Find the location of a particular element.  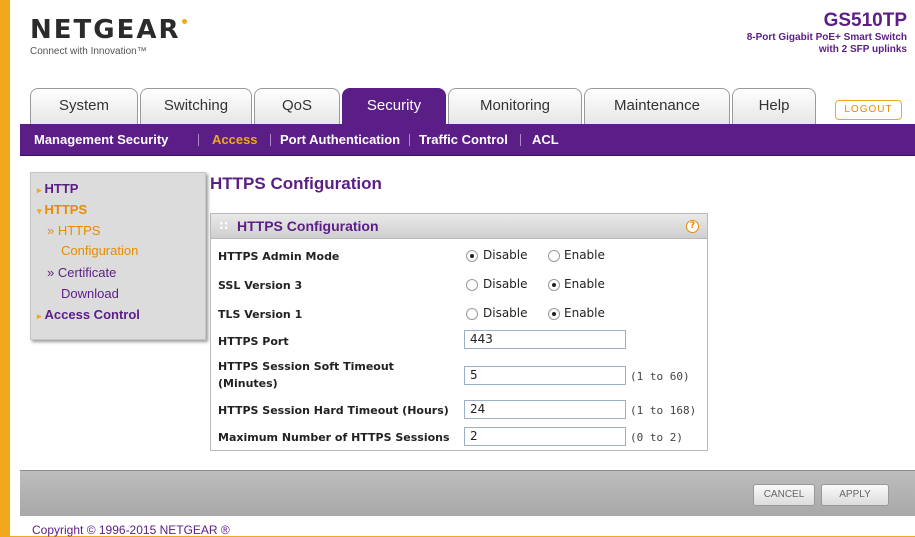

tab-security: Security is located at coordinates (394, 106).